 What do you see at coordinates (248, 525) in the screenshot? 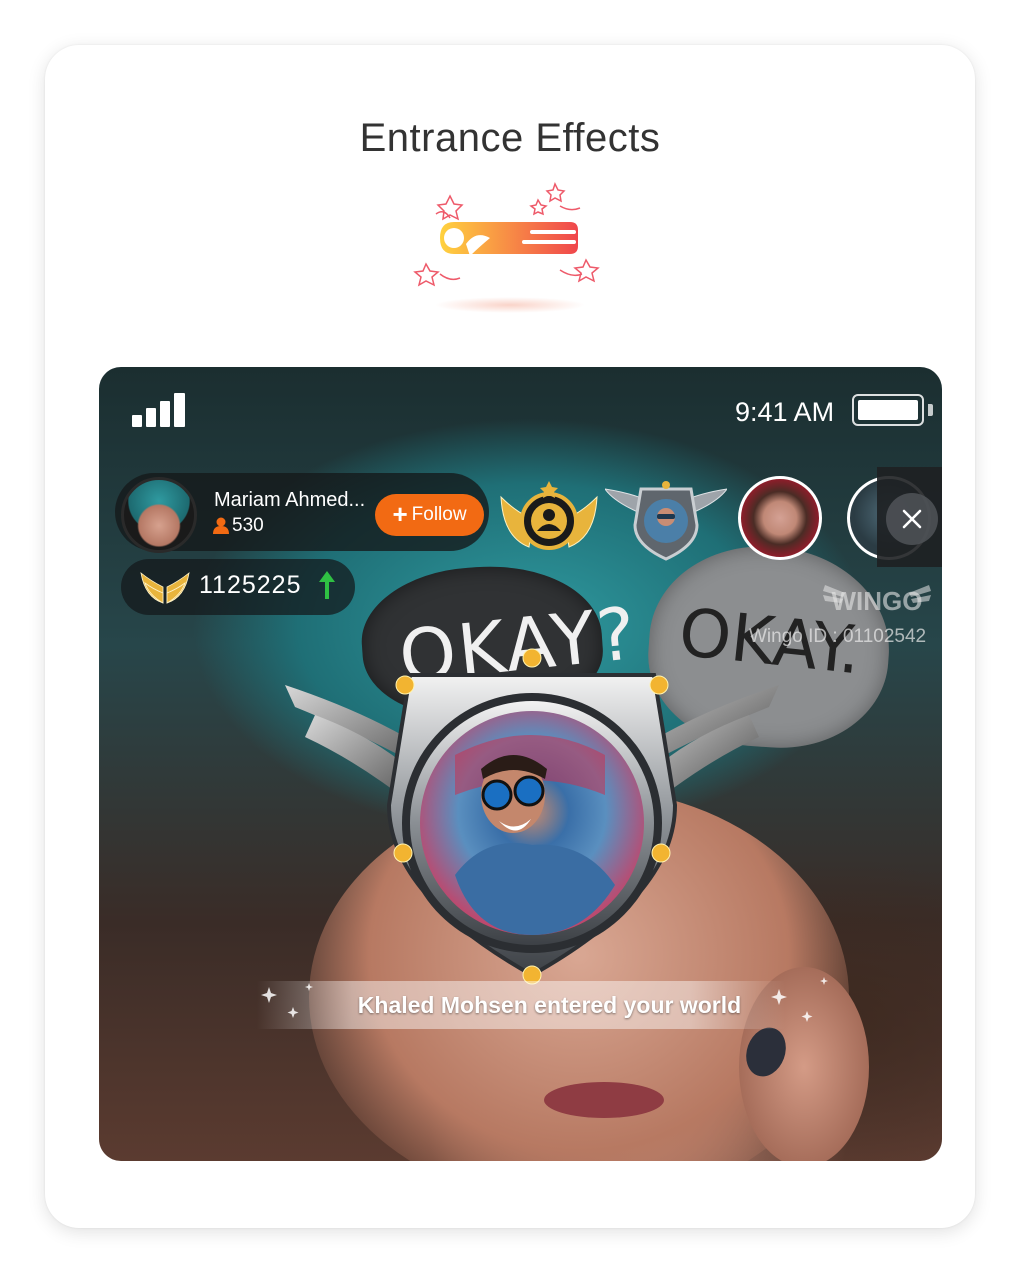
I see `host-follower-count: 530` at bounding box center [248, 525].